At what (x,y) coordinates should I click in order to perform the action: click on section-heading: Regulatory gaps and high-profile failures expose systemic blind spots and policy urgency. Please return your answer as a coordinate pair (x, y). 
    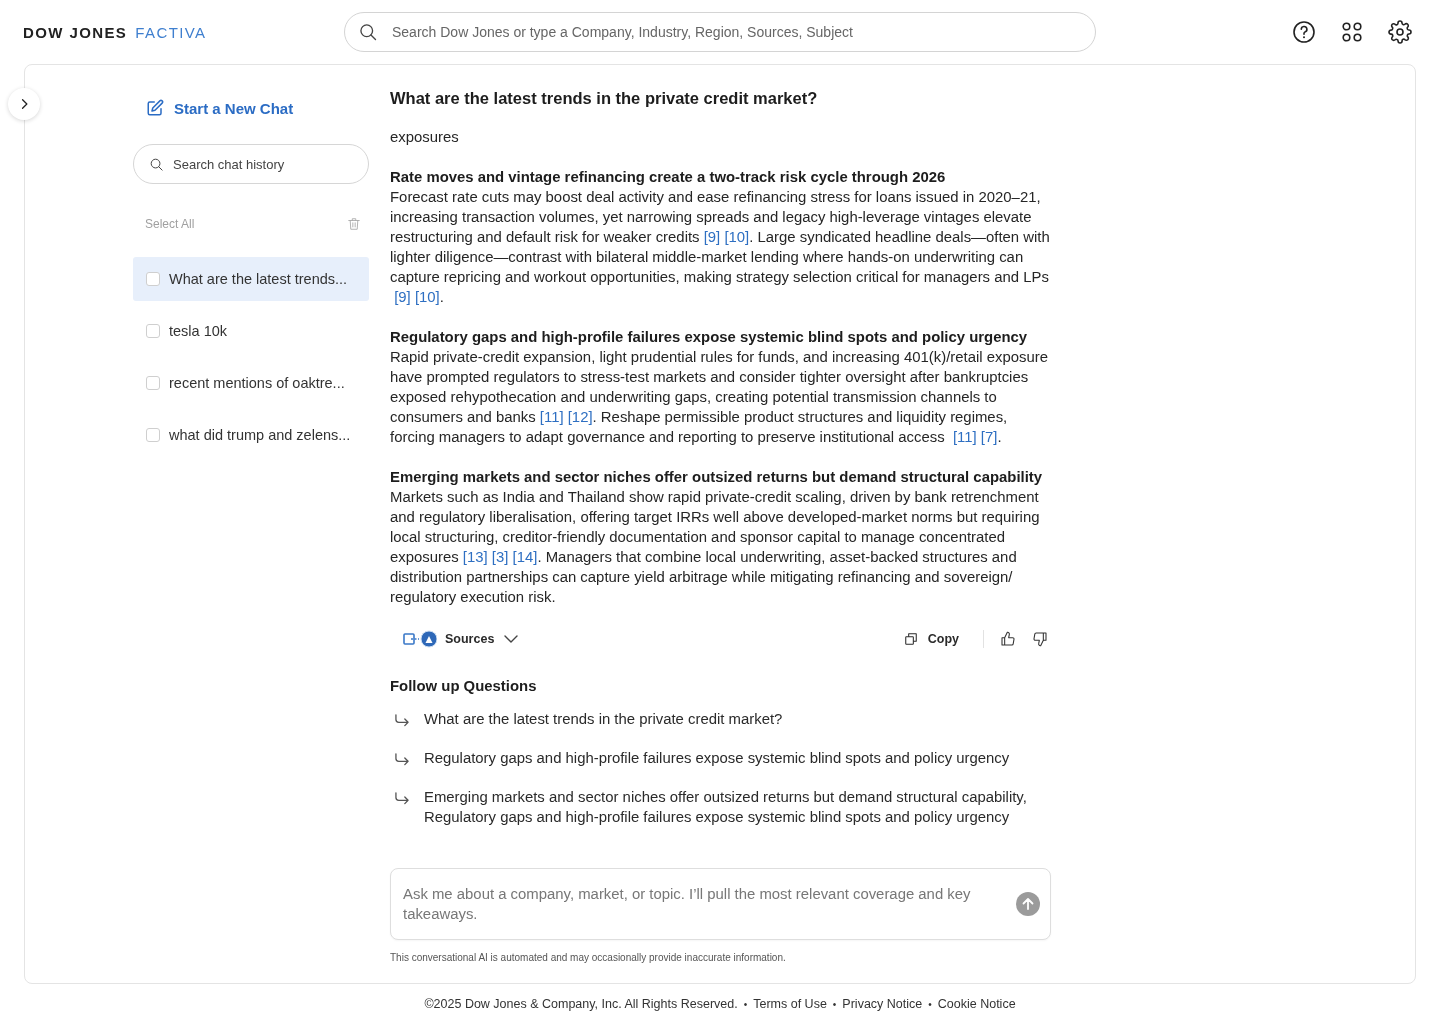
    Looking at the image, I should click on (709, 337).